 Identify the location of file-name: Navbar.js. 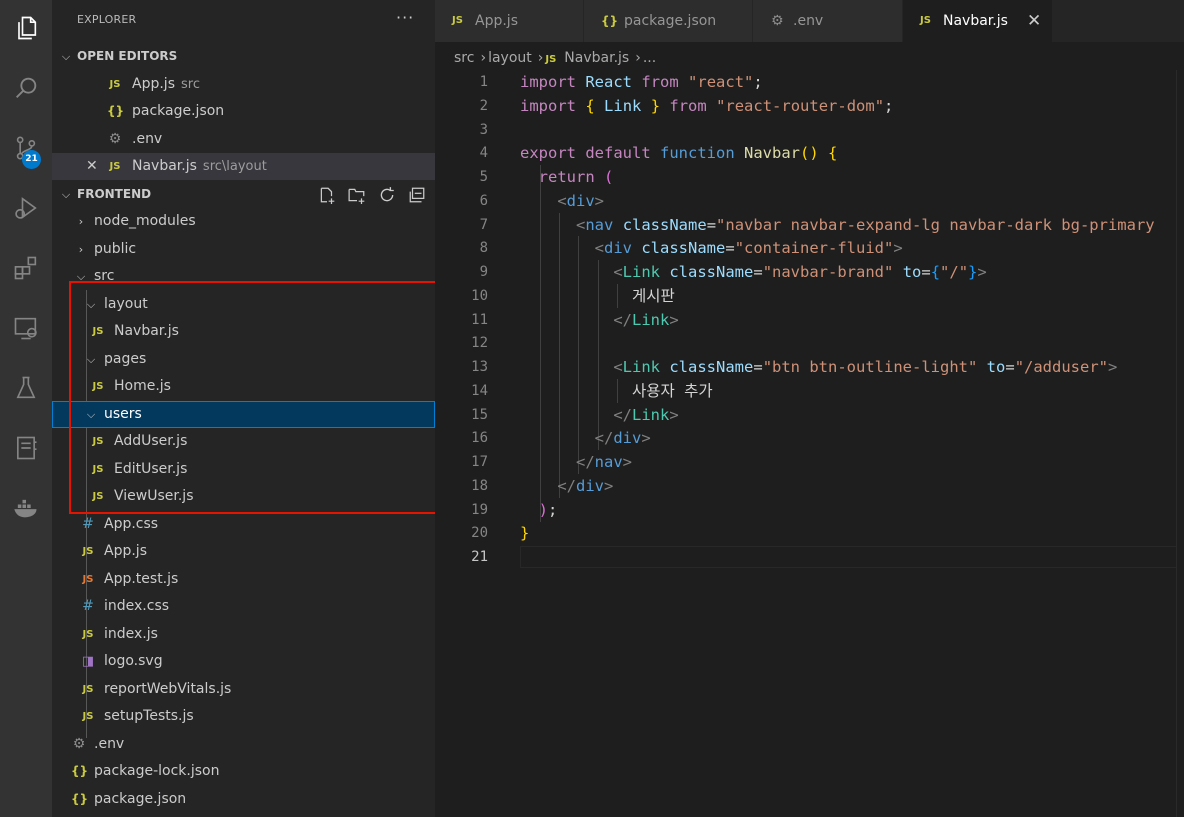
(164, 166).